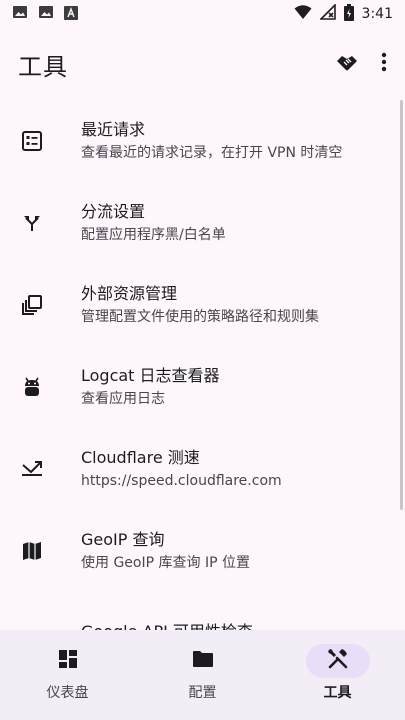  What do you see at coordinates (32, 469) in the screenshot?
I see `speed-icon` at bounding box center [32, 469].